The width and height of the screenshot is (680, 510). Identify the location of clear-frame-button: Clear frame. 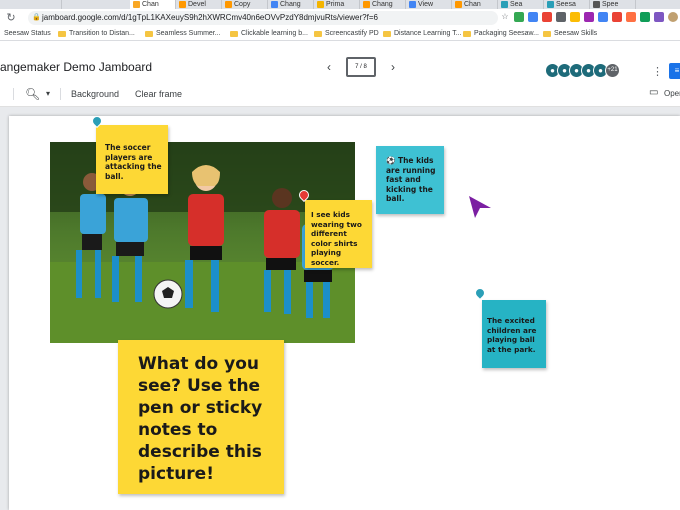
(158, 94).